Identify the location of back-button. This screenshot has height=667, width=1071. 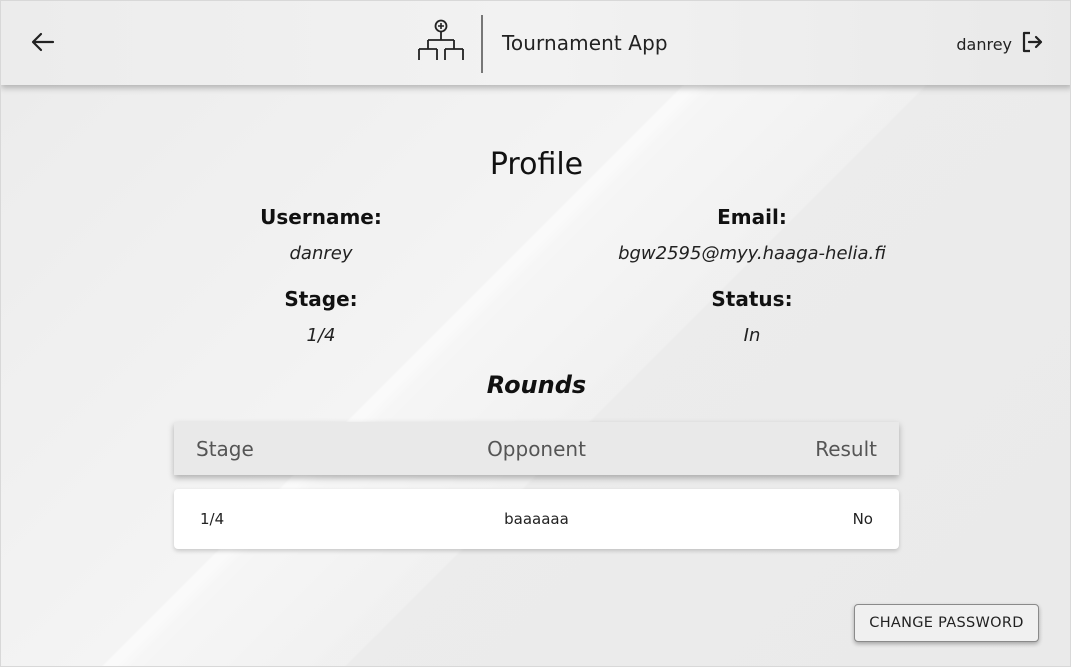
(43, 44).